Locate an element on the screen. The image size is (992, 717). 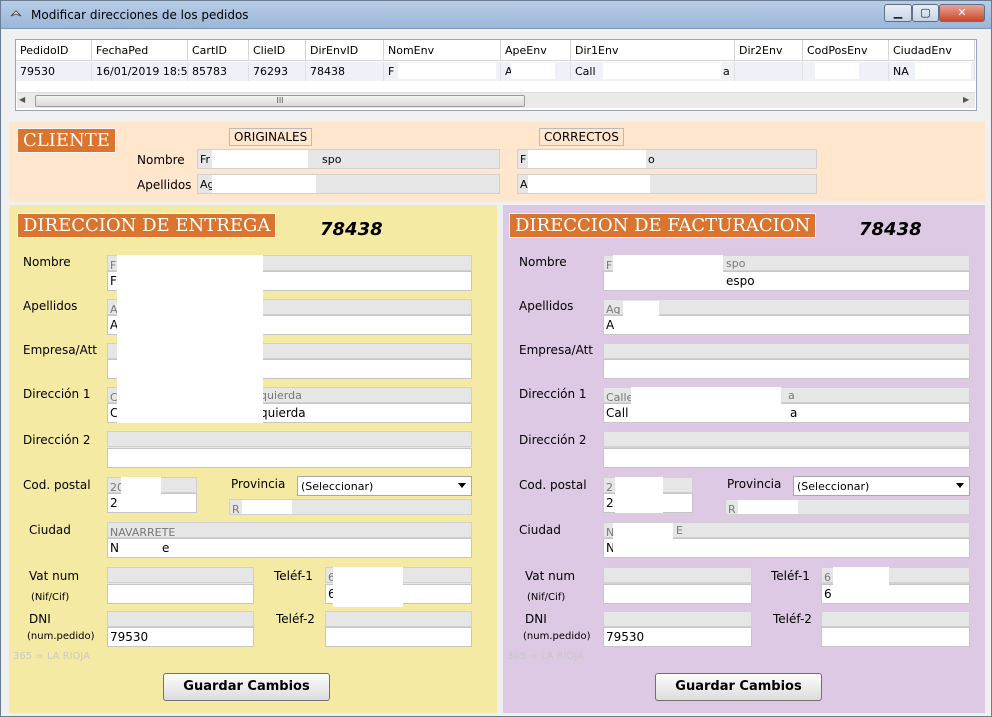
close-button: ✕ is located at coordinates (962, 13).